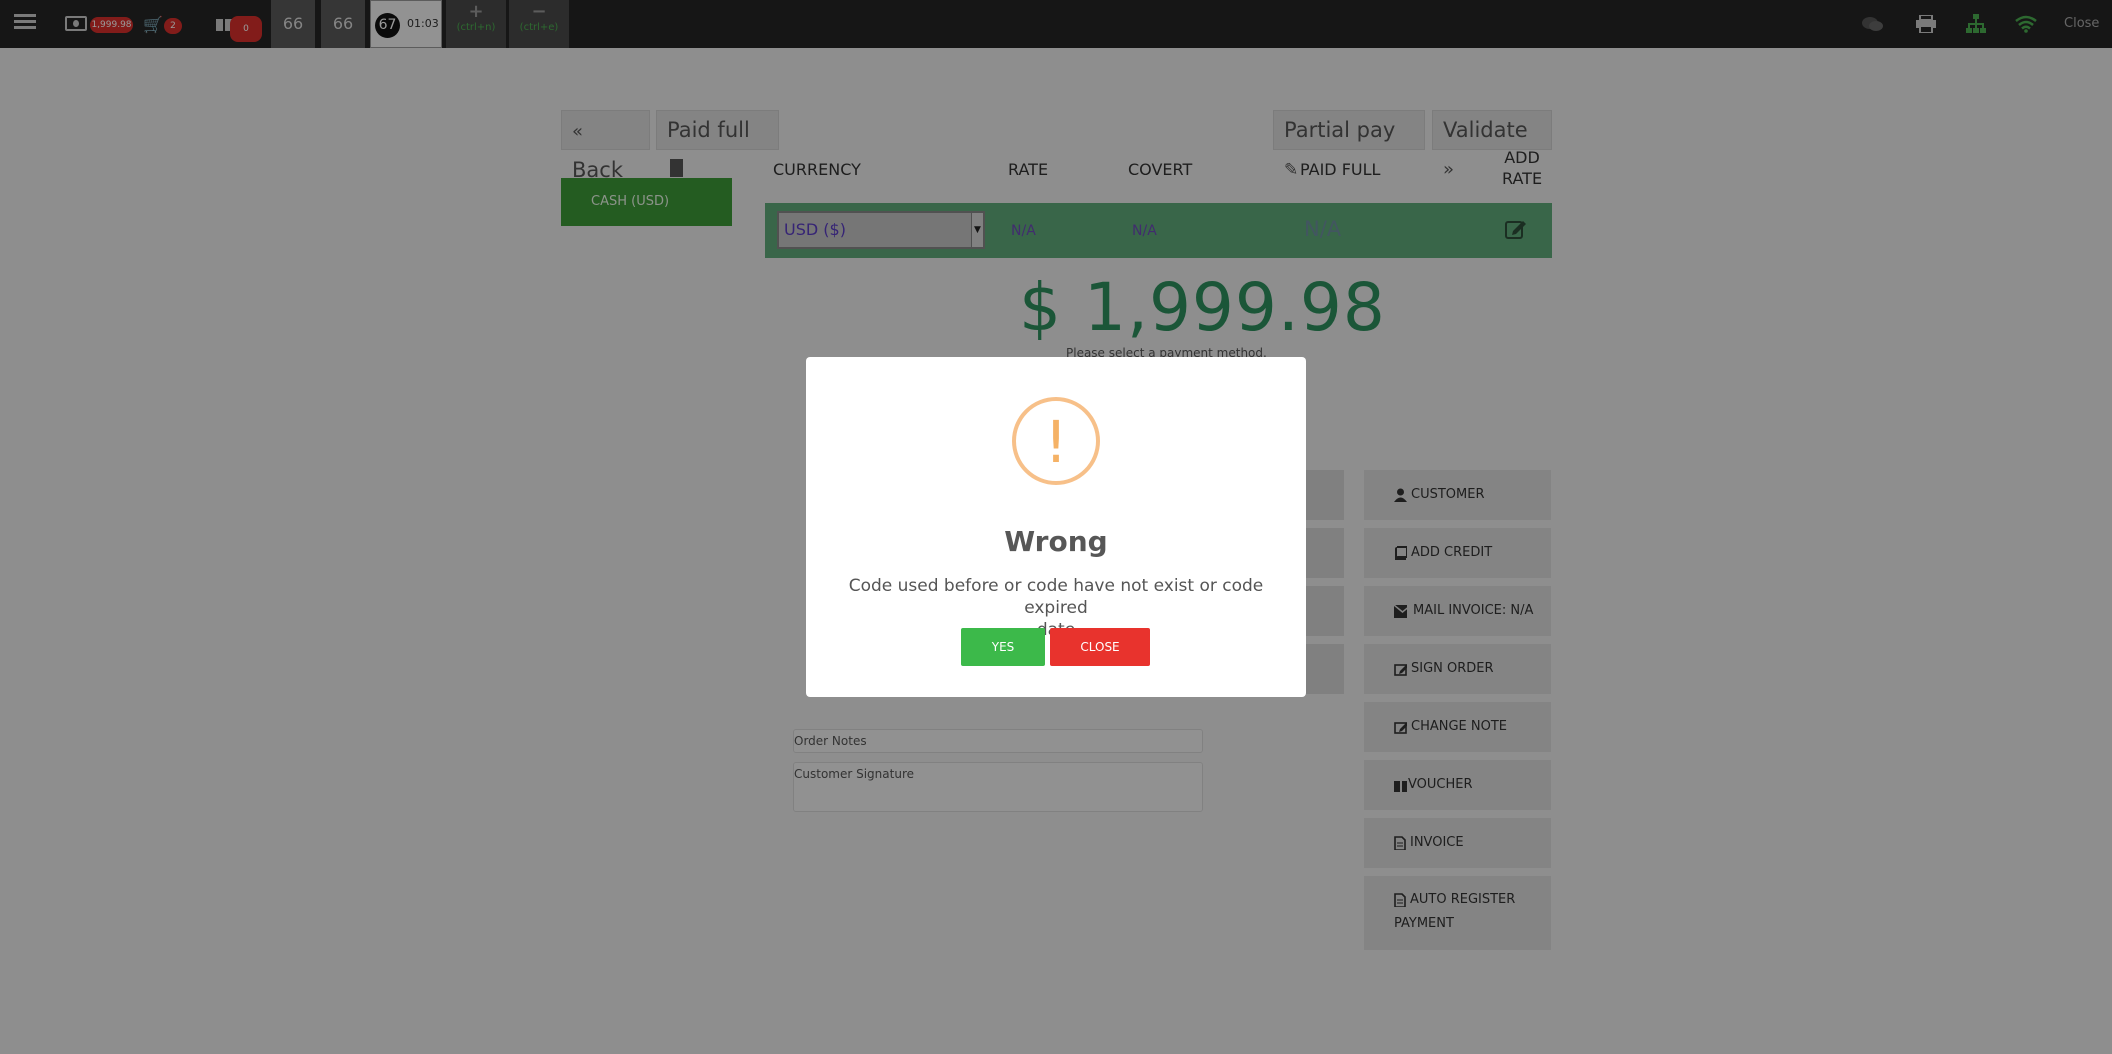 Image resolution: width=2112 pixels, height=1054 pixels. I want to click on close-button: CLOSE, so click(1100, 647).